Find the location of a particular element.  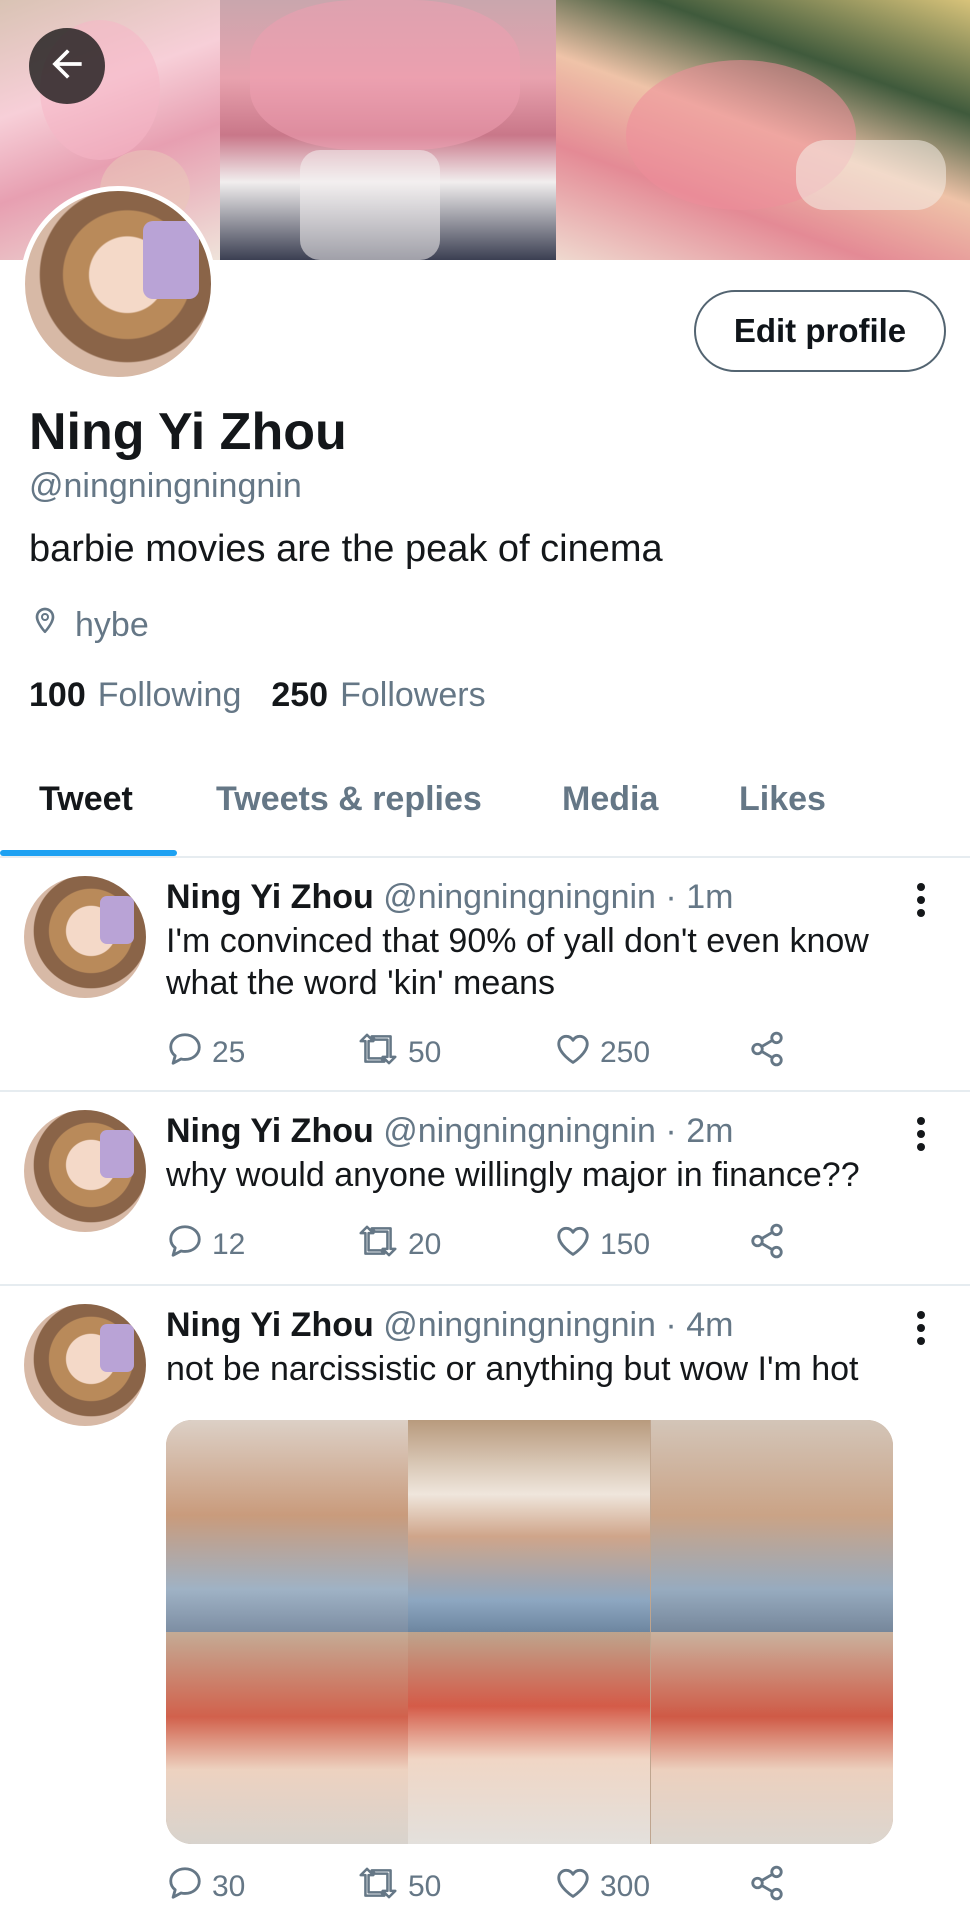

following-stat: 100 Following is located at coordinates (135, 695).